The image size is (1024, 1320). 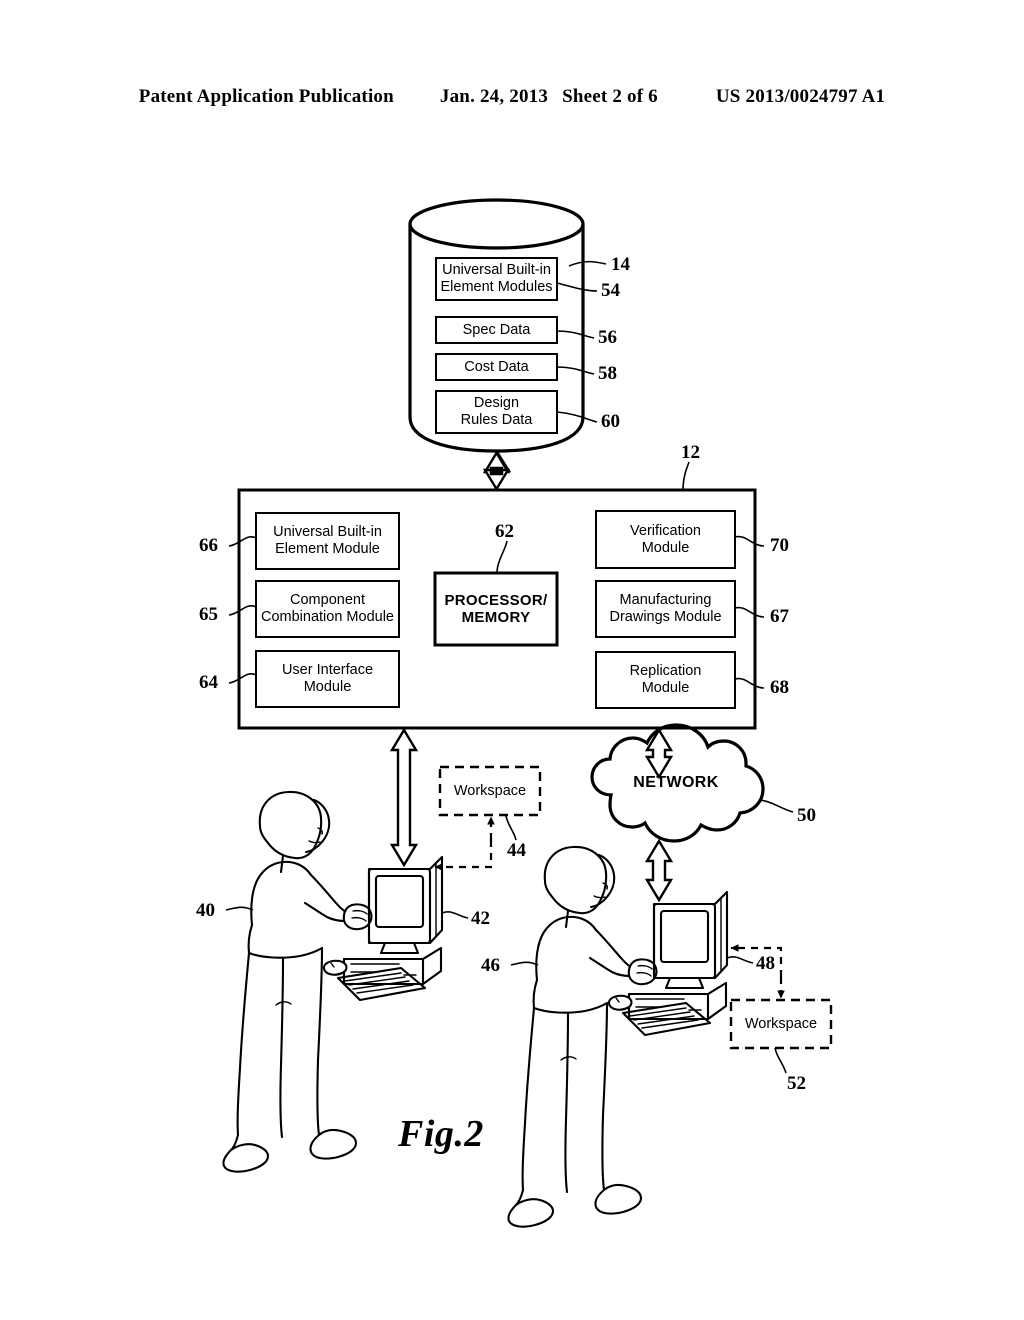 I want to click on db-box-cost-data, so click(x=496, y=367).